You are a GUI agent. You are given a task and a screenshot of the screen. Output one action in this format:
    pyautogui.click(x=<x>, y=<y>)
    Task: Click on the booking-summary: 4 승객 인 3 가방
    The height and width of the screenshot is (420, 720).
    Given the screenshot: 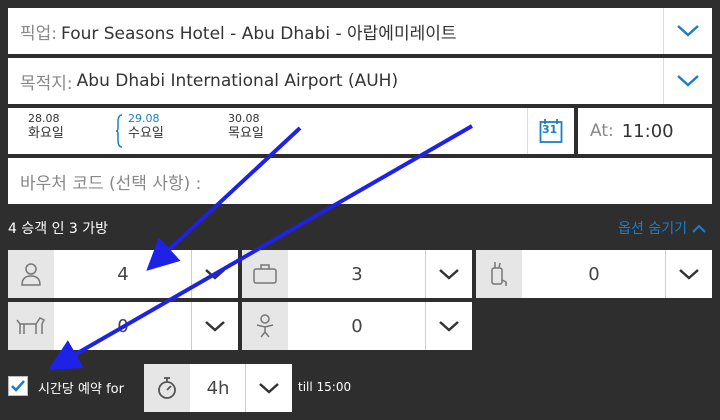 What is the action you would take?
    pyautogui.click(x=58, y=229)
    